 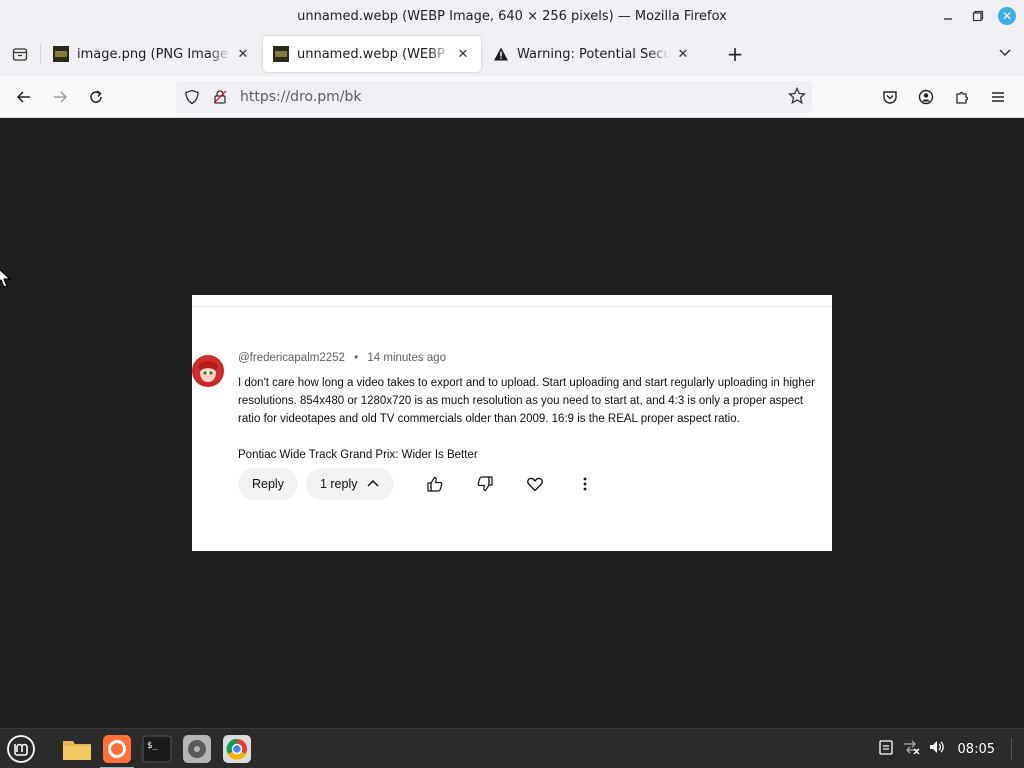 What do you see at coordinates (585, 484) in the screenshot?
I see `more-options-icon` at bounding box center [585, 484].